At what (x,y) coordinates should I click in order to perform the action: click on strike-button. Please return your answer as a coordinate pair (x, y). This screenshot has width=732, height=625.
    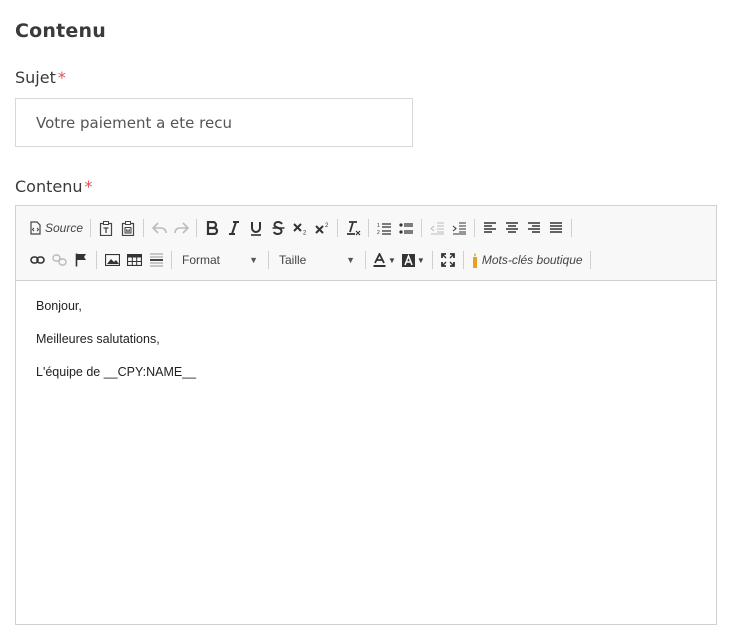
    Looking at the image, I should click on (278, 228).